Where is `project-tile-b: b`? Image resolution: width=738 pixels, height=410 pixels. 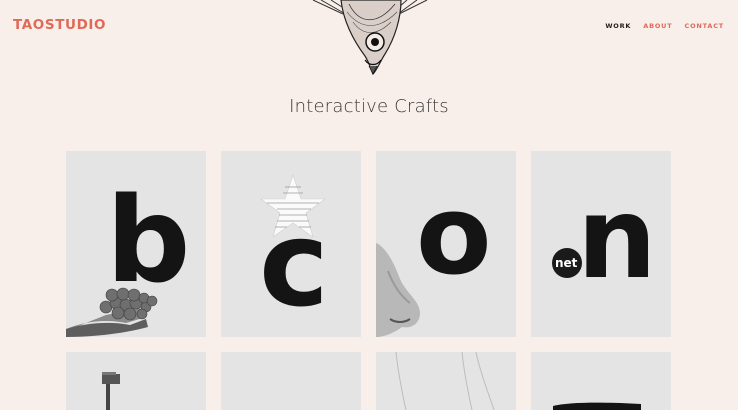
project-tile-b: b is located at coordinates (136, 244).